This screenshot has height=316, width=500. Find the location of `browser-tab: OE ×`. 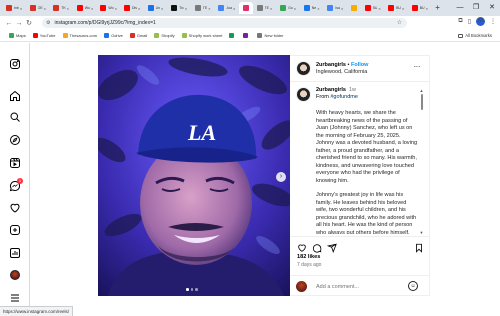

browser-tab: OE × is located at coordinates (38, 8).